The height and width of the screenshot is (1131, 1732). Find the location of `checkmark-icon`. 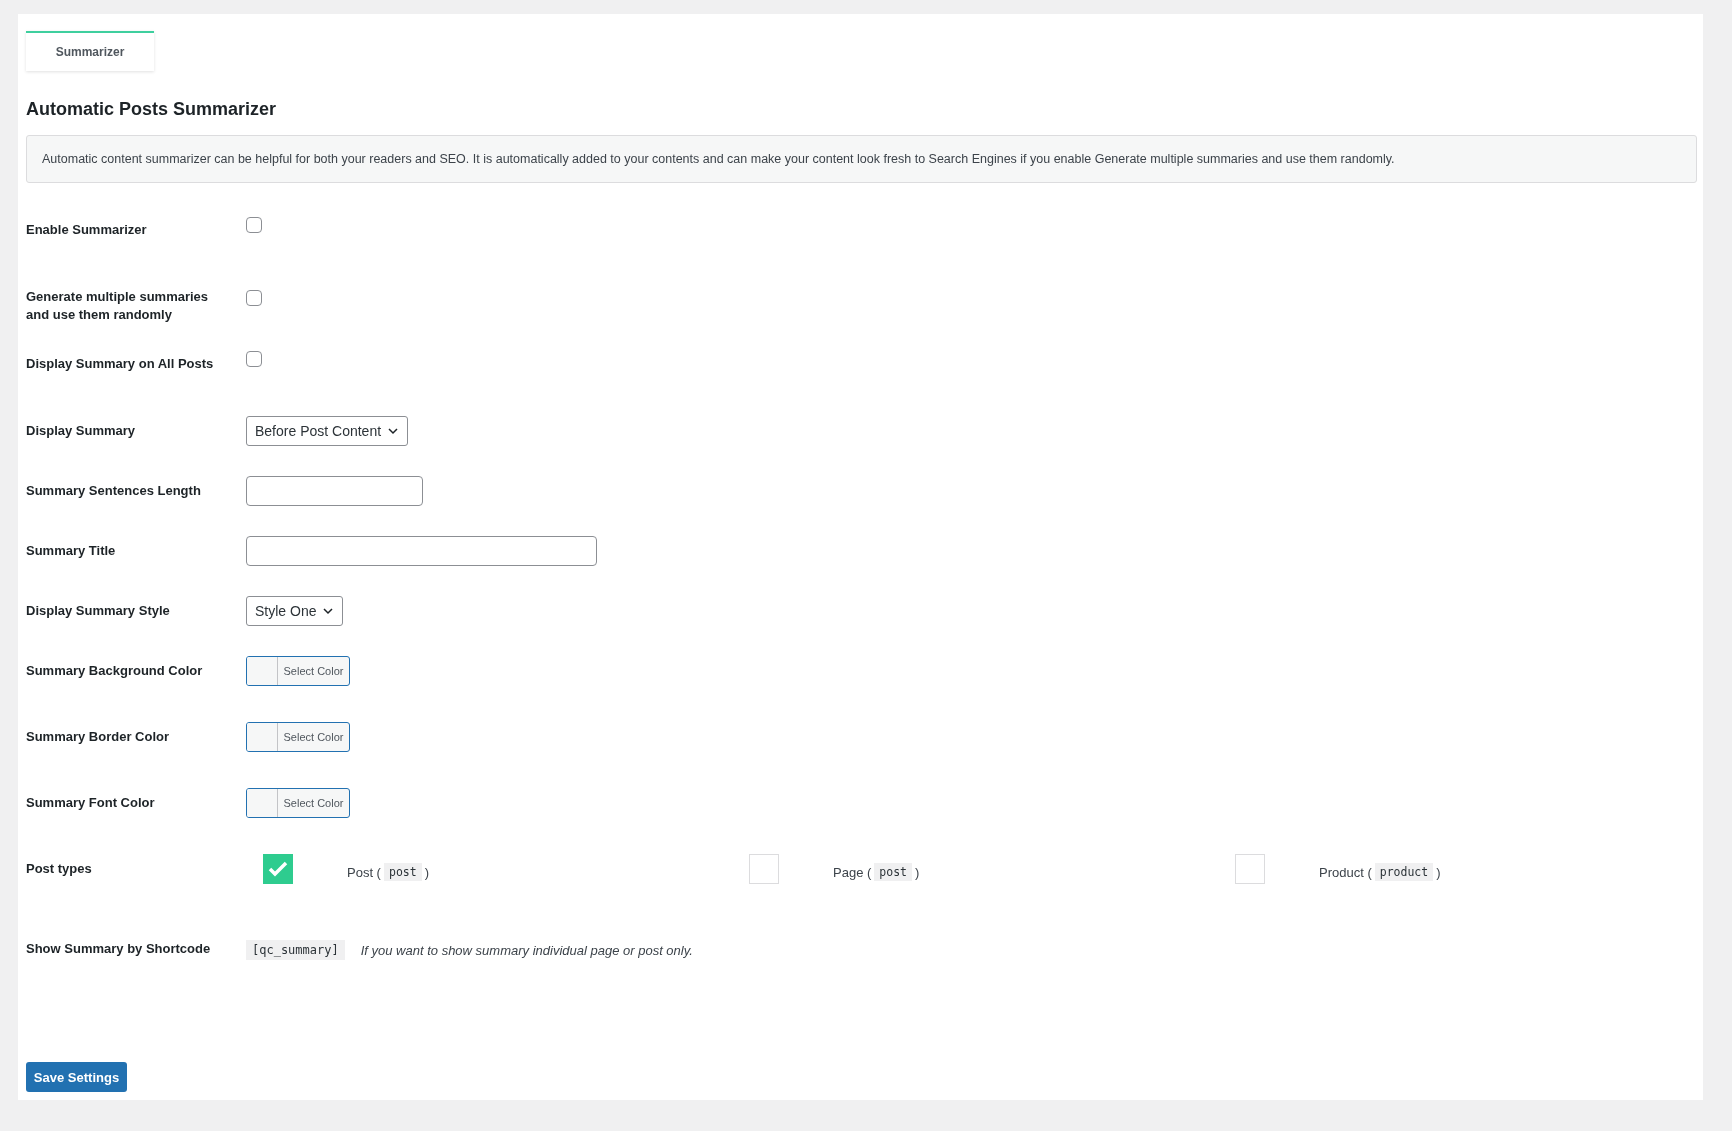

checkmark-icon is located at coordinates (278, 869).